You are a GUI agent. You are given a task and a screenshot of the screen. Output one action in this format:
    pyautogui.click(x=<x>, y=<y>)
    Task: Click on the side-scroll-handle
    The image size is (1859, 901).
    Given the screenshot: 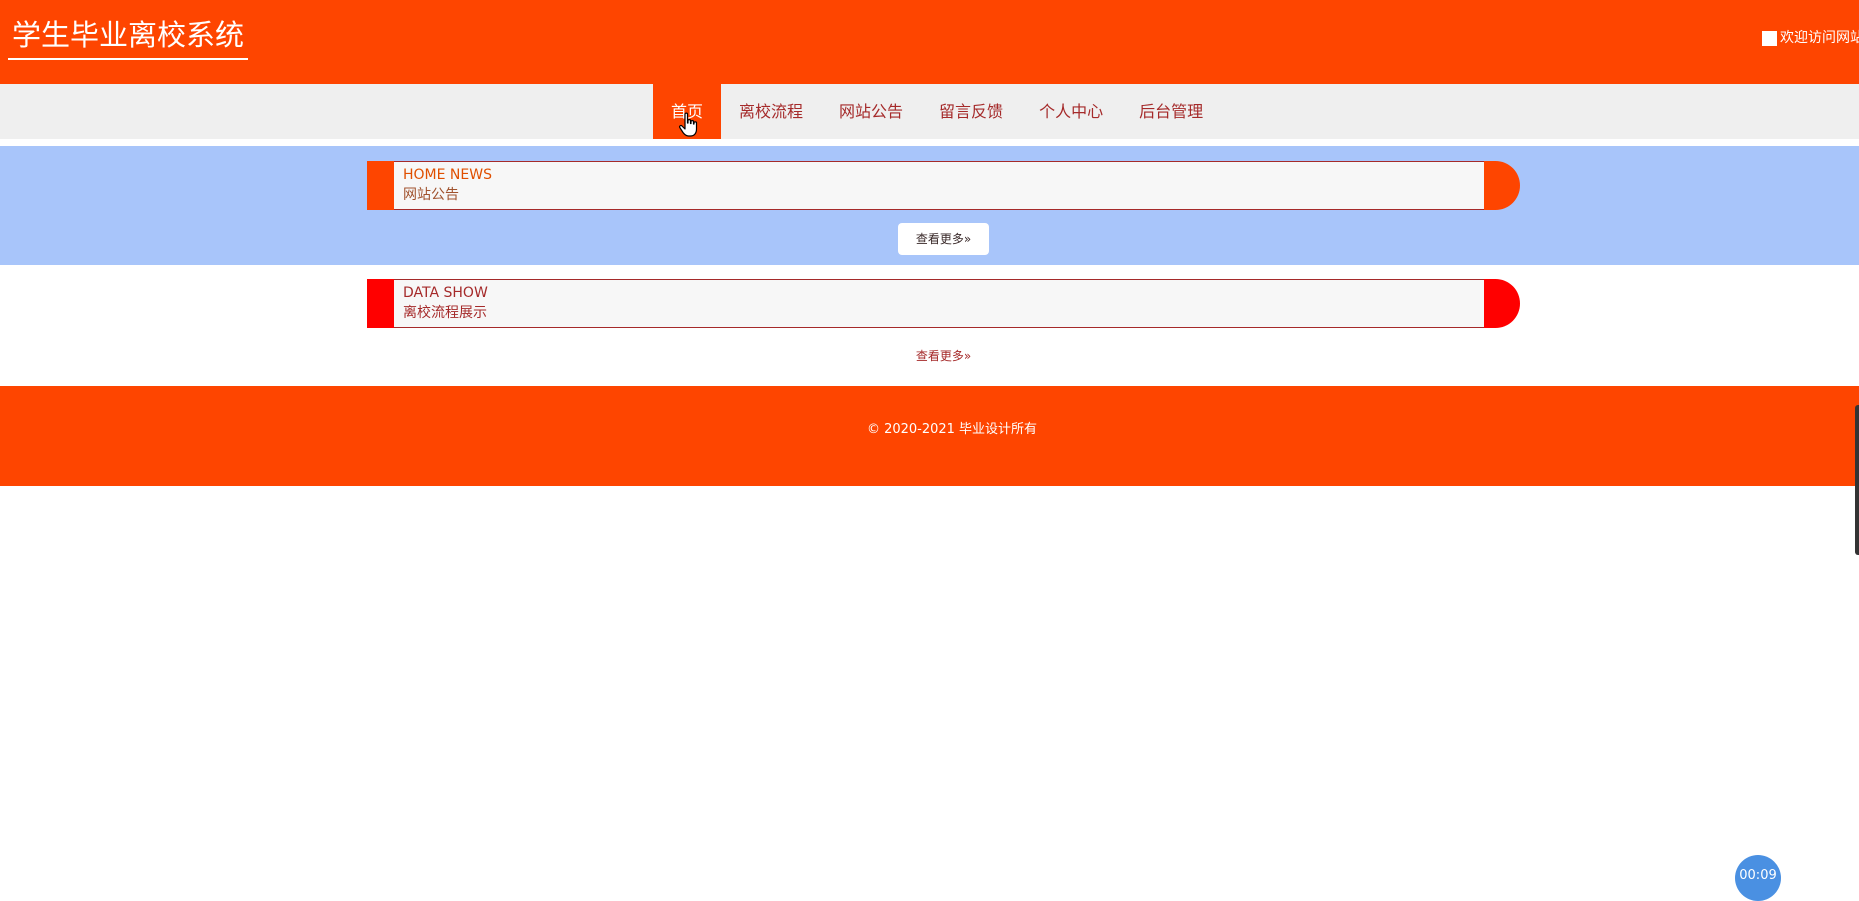 What is the action you would take?
    pyautogui.click(x=1857, y=480)
    